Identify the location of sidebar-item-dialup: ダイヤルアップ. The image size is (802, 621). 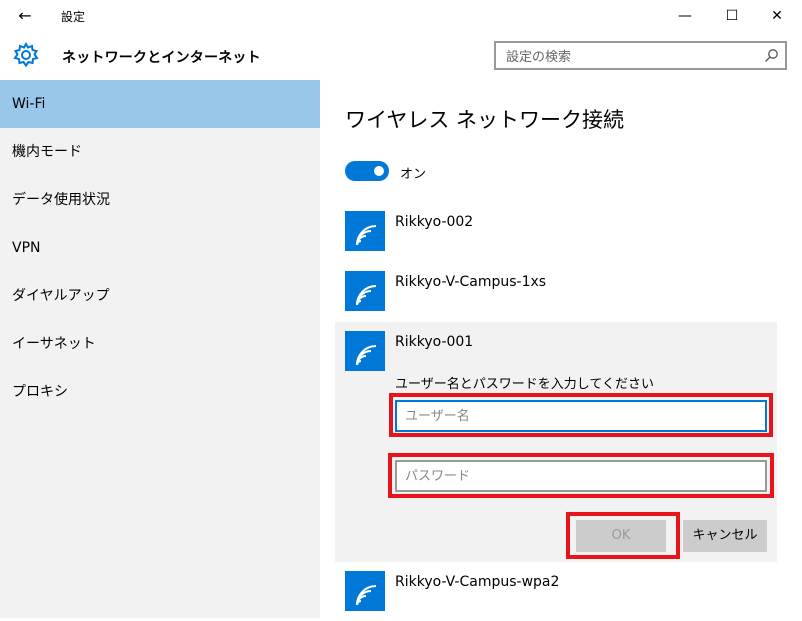
(160, 296).